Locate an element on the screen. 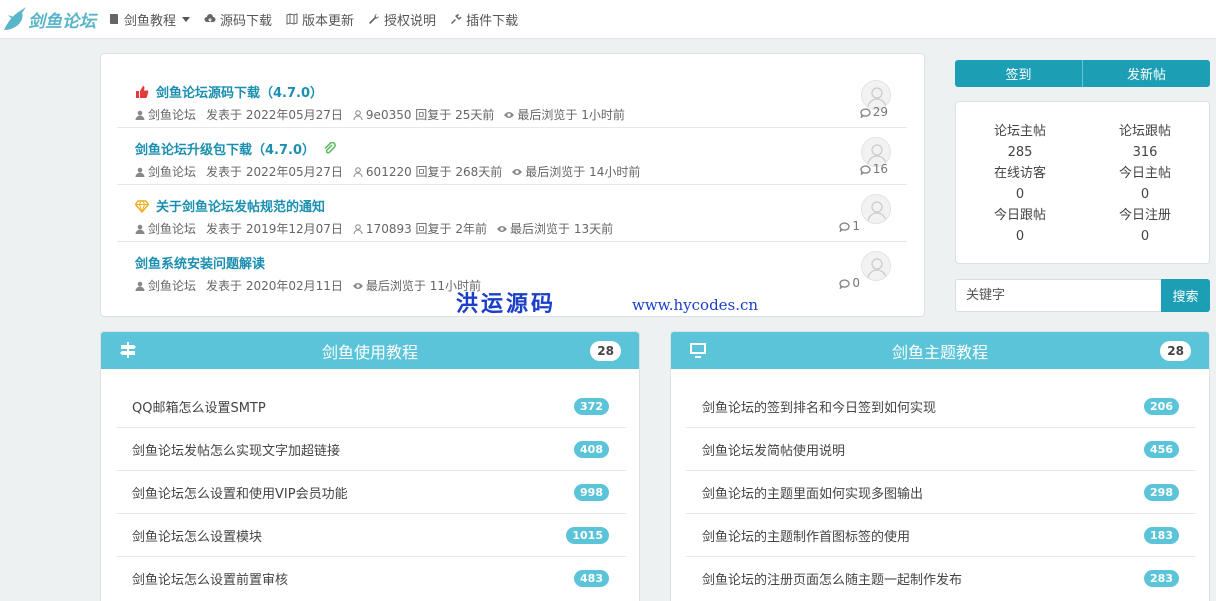  list-item: 剑鱼论坛怎么设置和使用VIP会员功能 998 is located at coordinates (371, 492).